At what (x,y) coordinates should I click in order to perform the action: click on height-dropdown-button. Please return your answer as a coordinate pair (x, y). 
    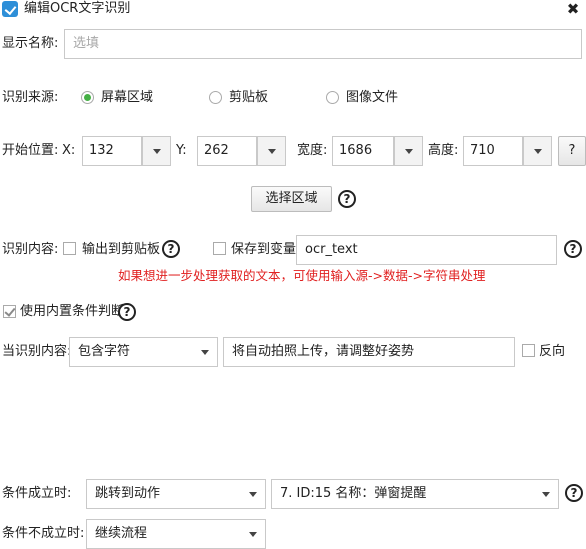
    Looking at the image, I should click on (537, 151).